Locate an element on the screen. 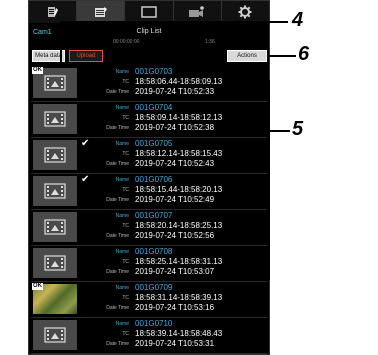 This screenshot has width=378, height=355. clip-name-value: 001G0705 is located at coordinates (154, 143).